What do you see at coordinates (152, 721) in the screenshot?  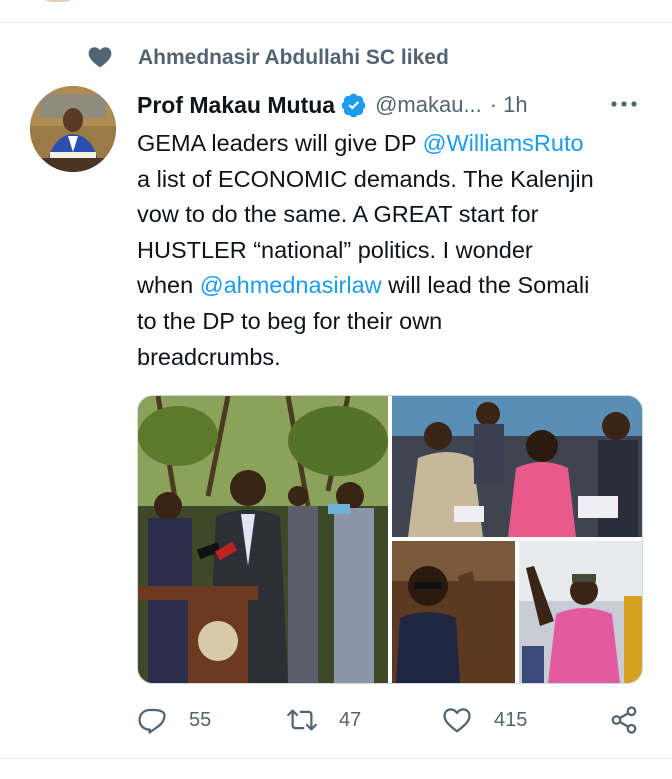 I see `reply-icon` at bounding box center [152, 721].